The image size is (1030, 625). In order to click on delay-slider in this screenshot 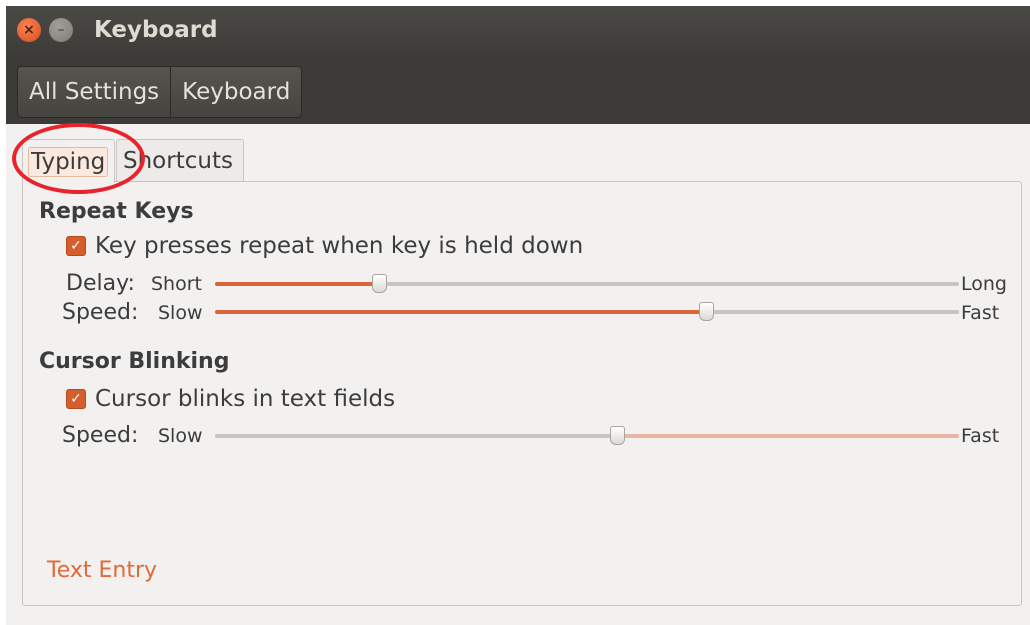, I will do `click(587, 283)`.